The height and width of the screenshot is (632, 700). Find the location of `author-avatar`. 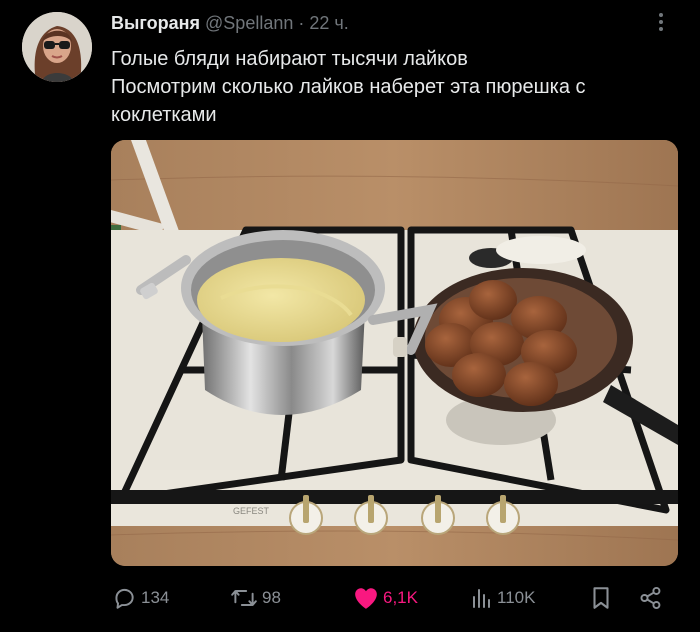

author-avatar is located at coordinates (57, 47).